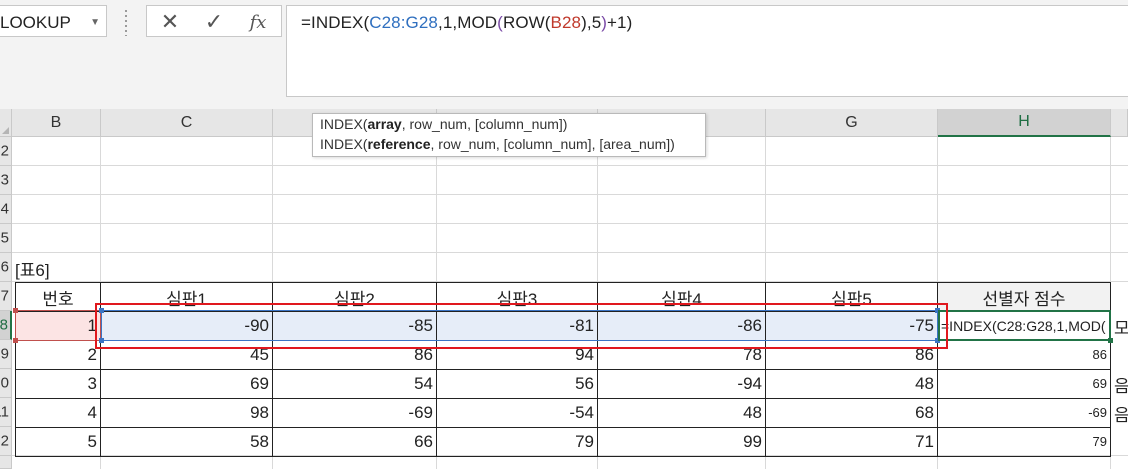 This screenshot has height=469, width=1128. What do you see at coordinates (682, 413) in the screenshot?
I see `cell-f31: 48` at bounding box center [682, 413].